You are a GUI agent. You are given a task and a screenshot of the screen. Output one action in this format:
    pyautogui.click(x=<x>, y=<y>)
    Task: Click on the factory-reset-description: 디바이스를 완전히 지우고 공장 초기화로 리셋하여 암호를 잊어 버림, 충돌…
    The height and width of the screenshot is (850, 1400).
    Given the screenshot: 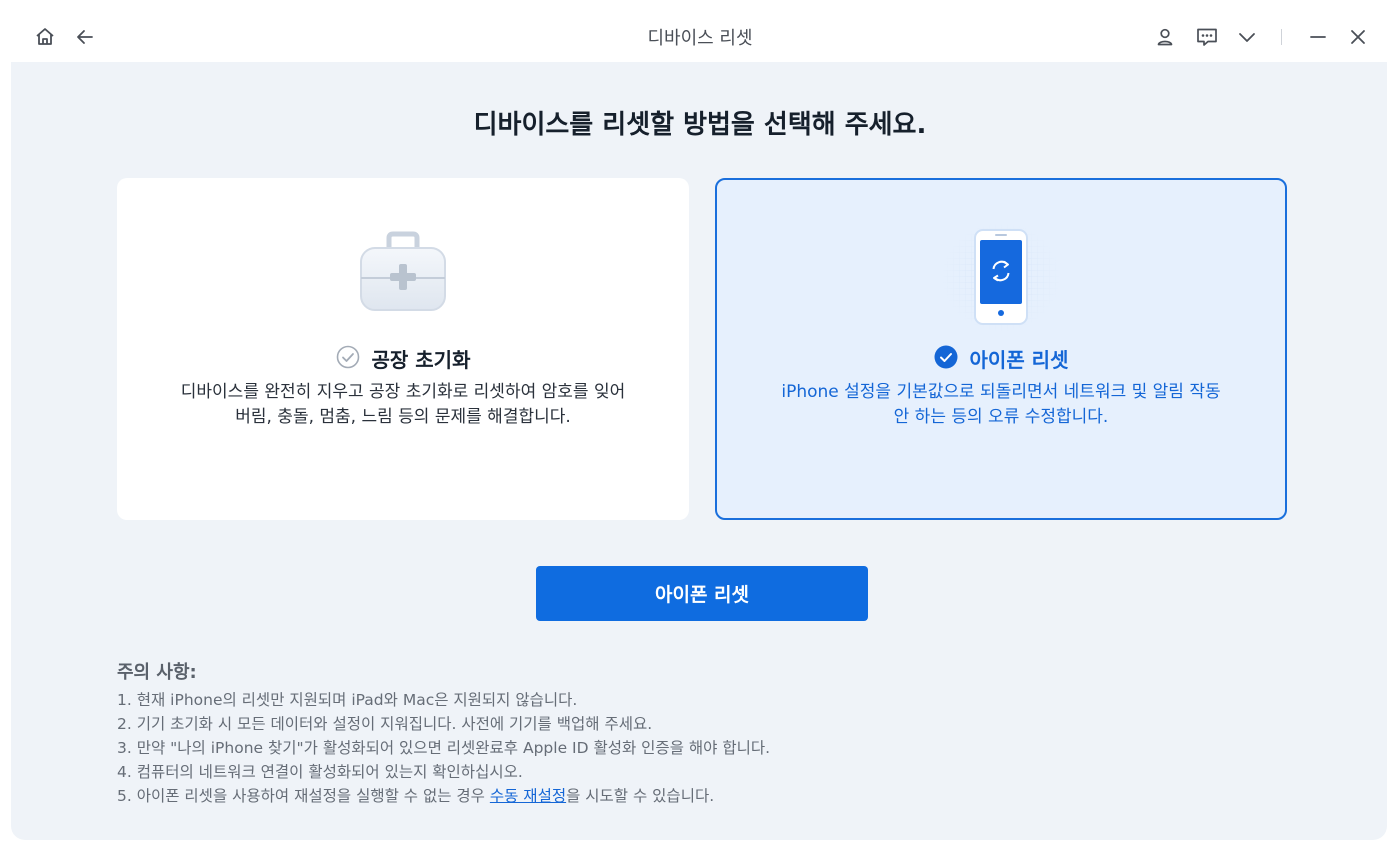 What is the action you would take?
    pyautogui.click(x=403, y=405)
    